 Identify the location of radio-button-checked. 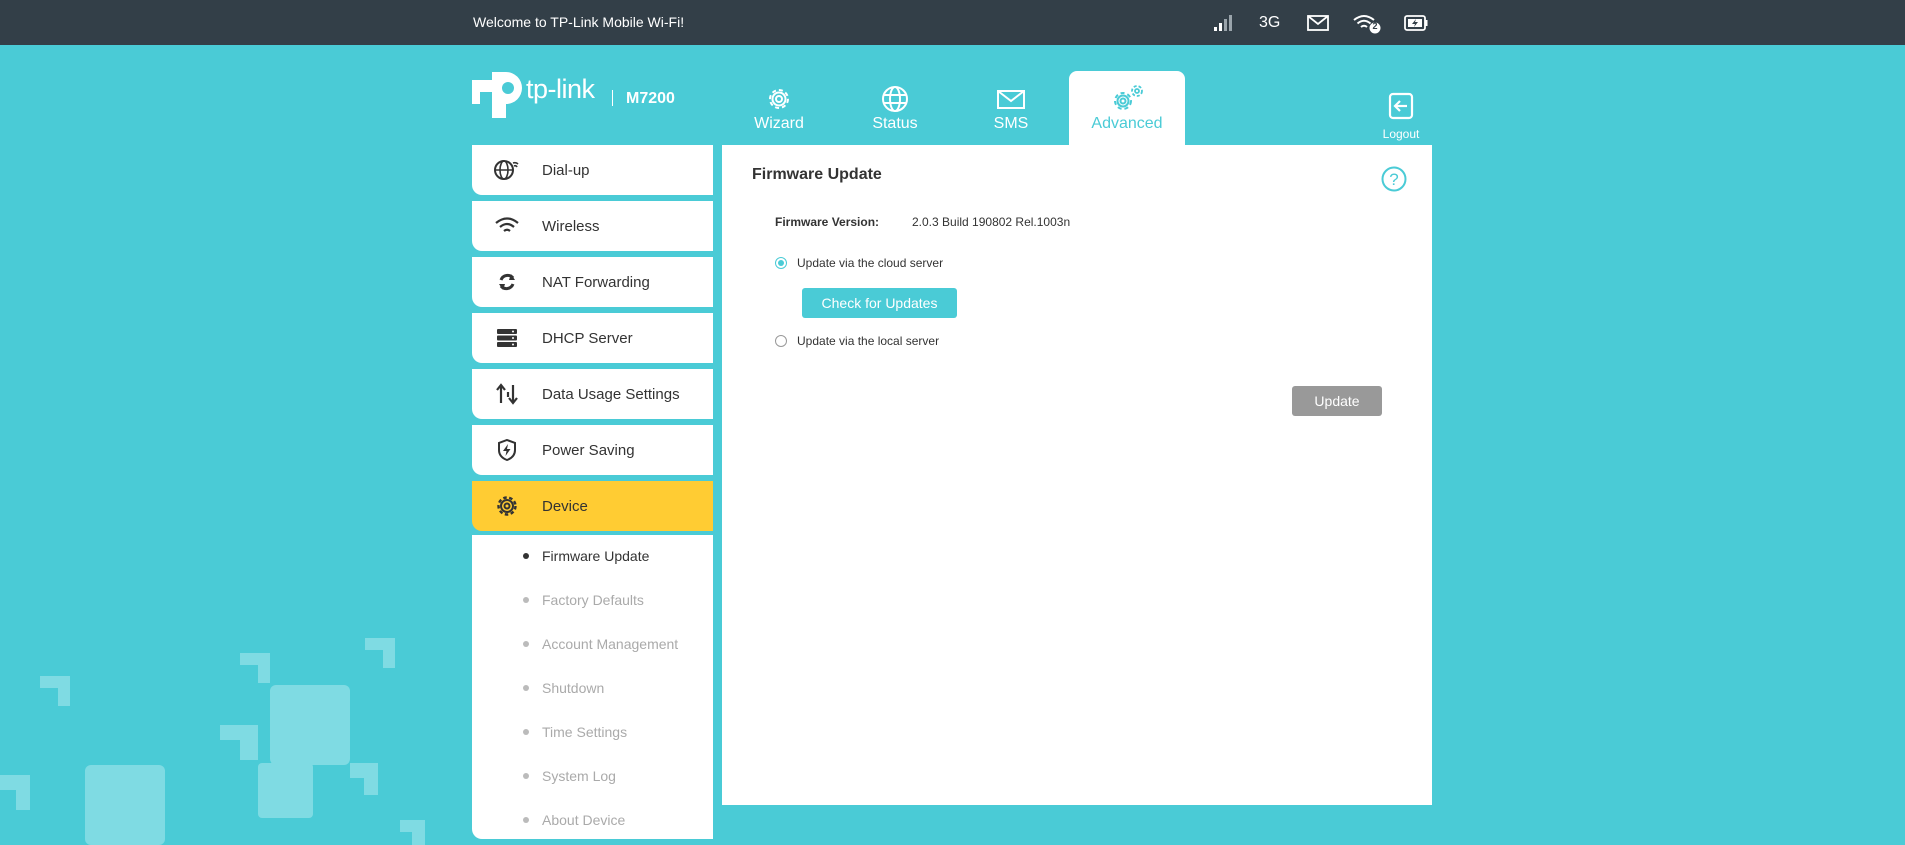
(781, 263).